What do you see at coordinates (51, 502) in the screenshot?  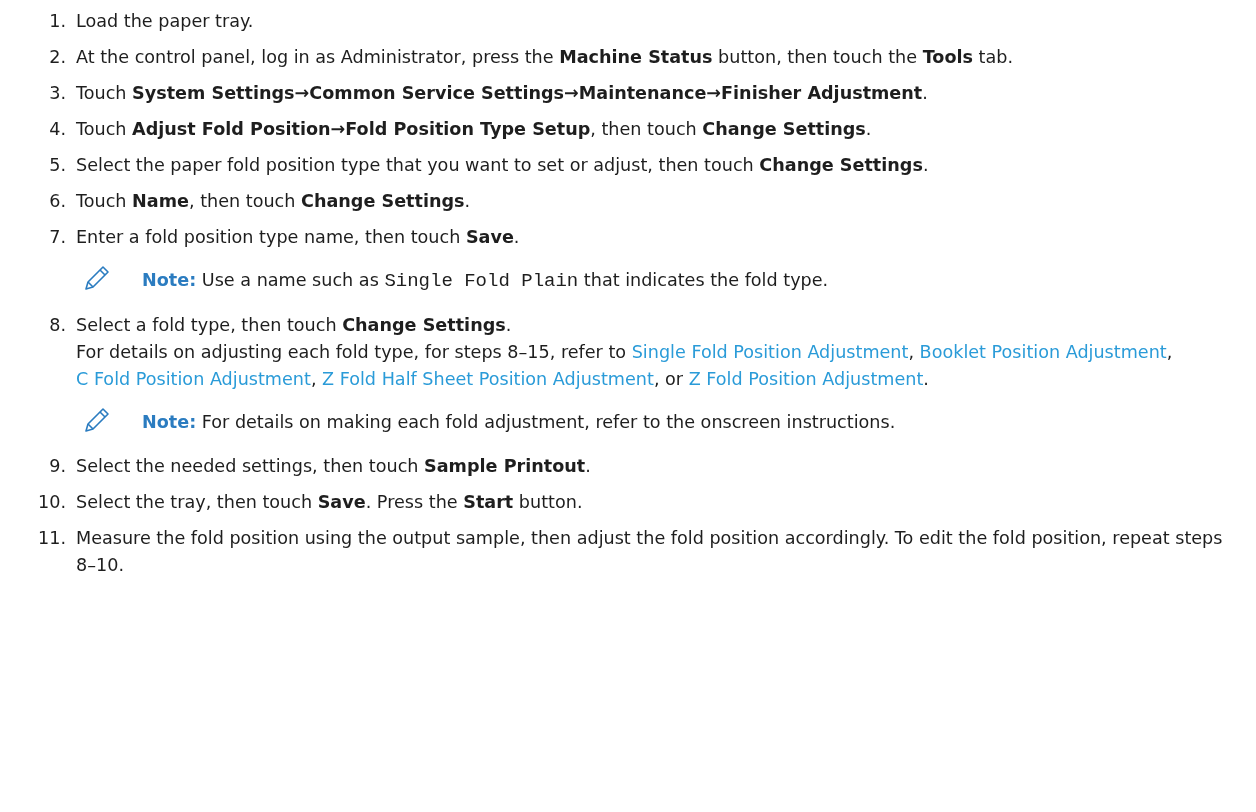 I see `step-number: 10.` at bounding box center [51, 502].